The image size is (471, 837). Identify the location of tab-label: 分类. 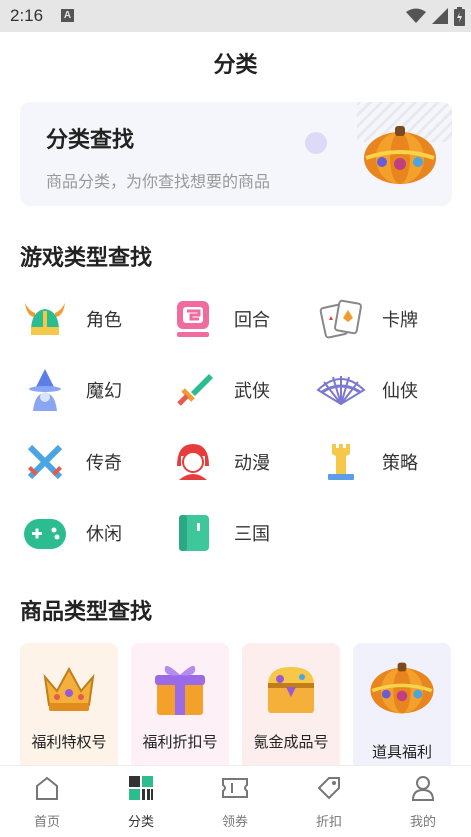
(140, 822).